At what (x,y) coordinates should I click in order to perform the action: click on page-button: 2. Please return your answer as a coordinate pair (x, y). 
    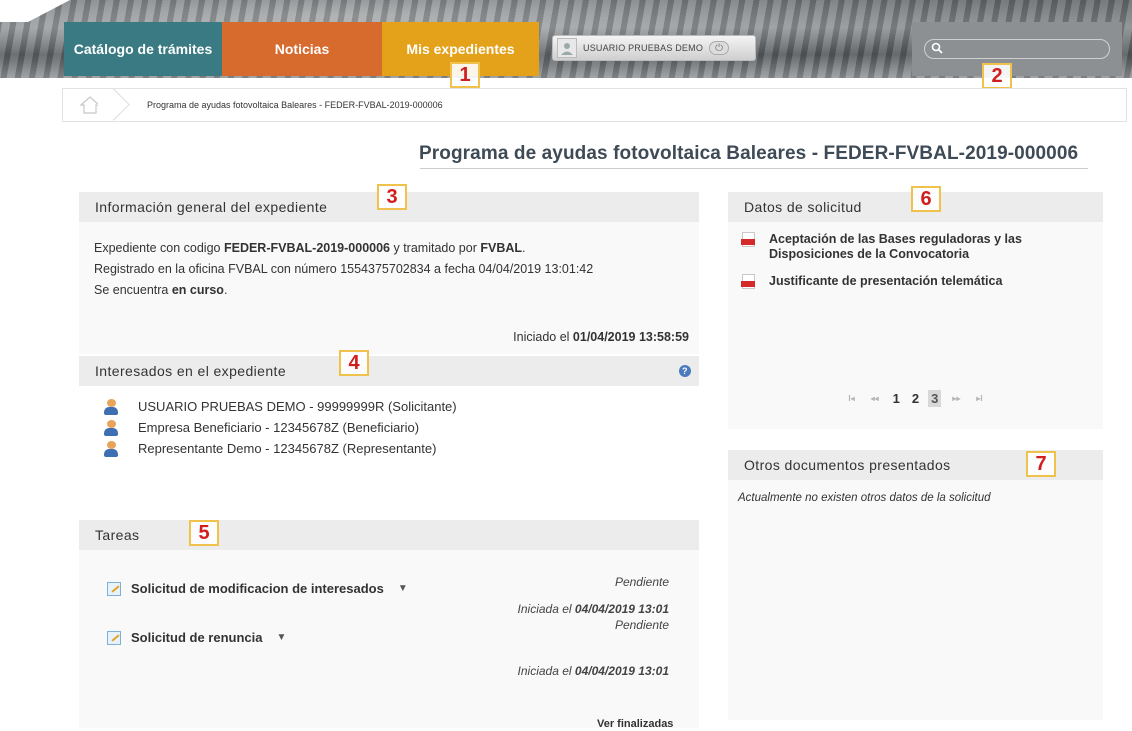
    Looking at the image, I should click on (915, 398).